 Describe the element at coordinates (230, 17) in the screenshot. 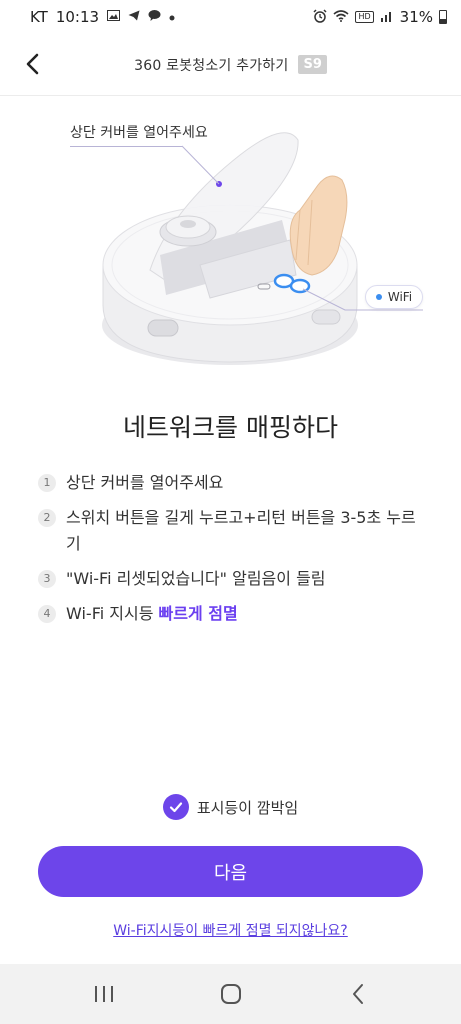

I see `status-bar: KT 10:13 HD 31%` at that location.